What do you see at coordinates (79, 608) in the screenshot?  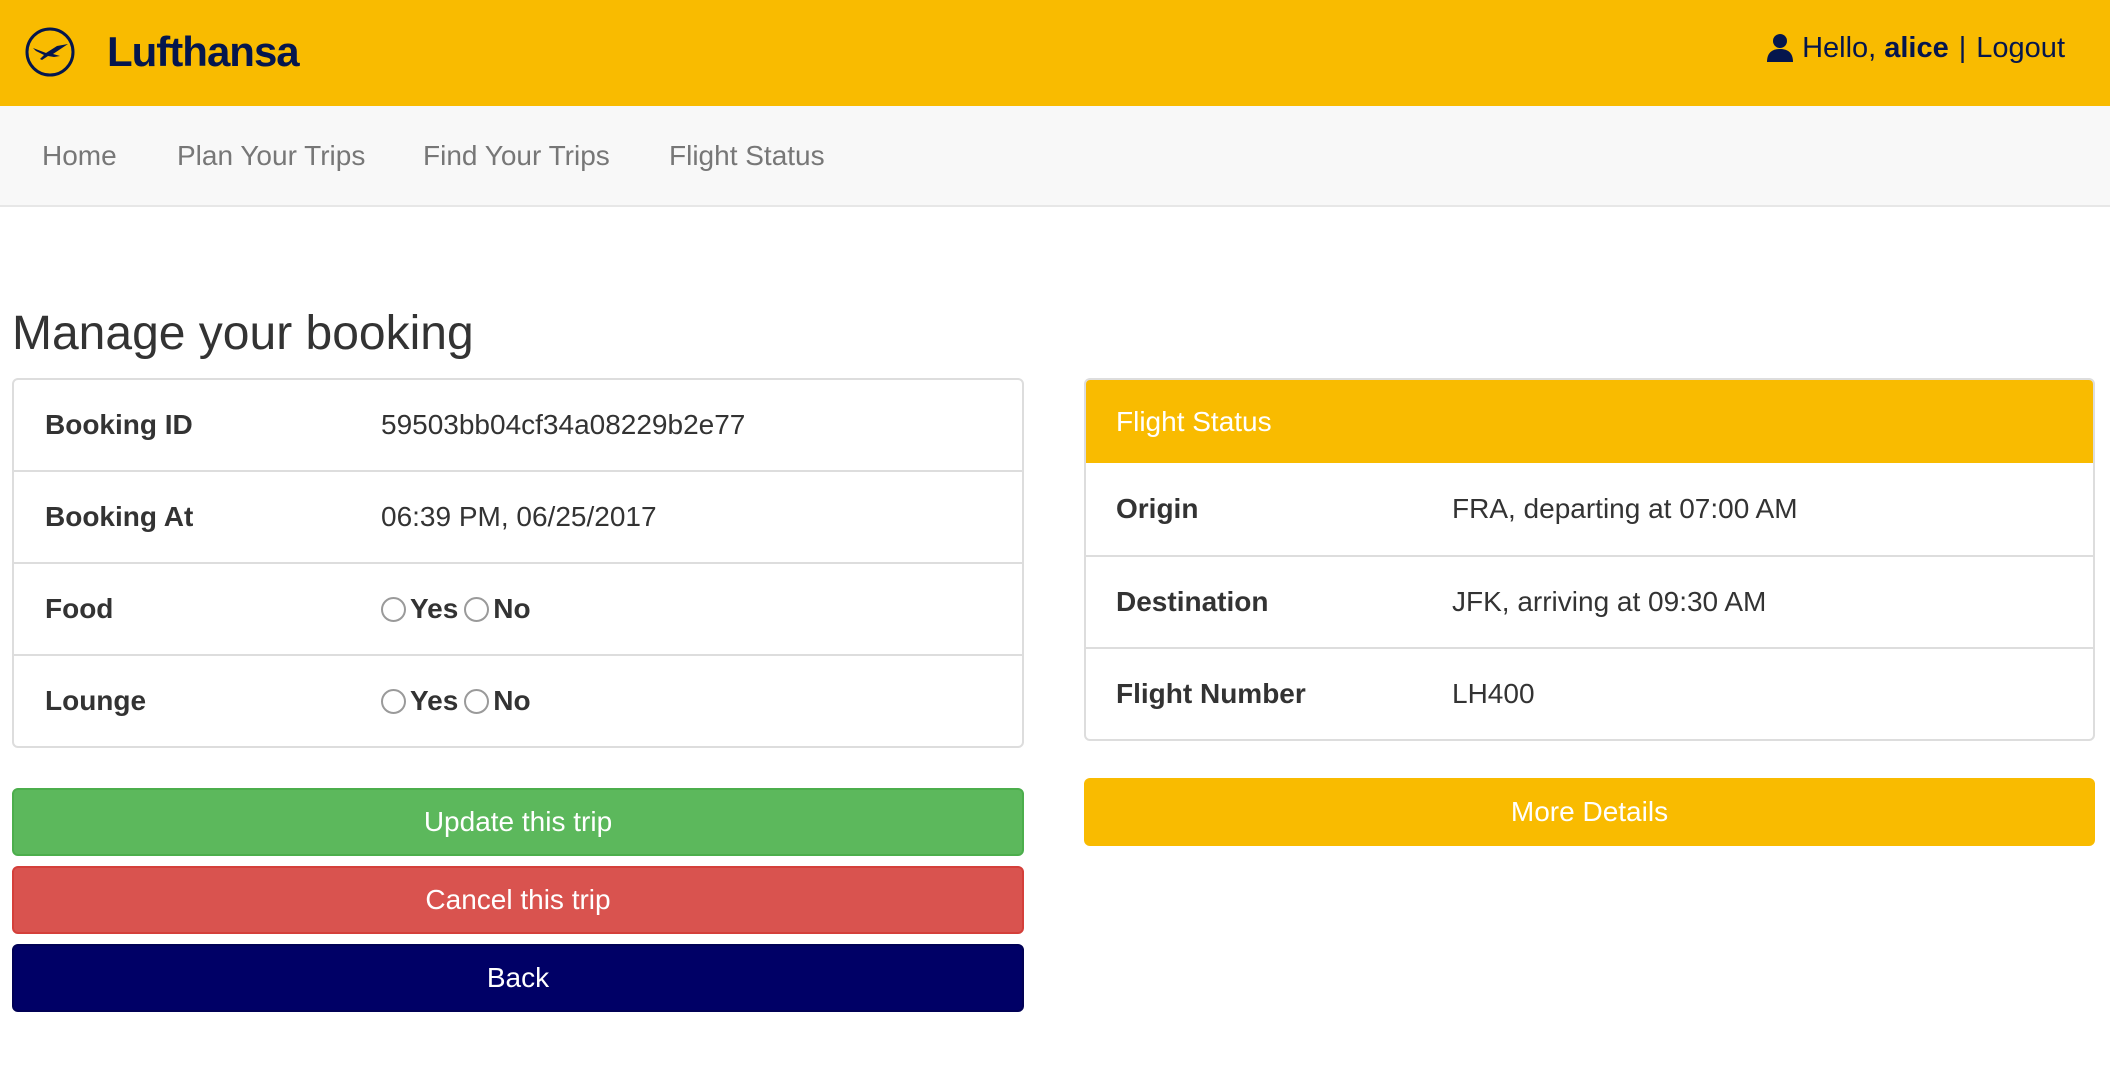 I see `food-label: Food` at bounding box center [79, 608].